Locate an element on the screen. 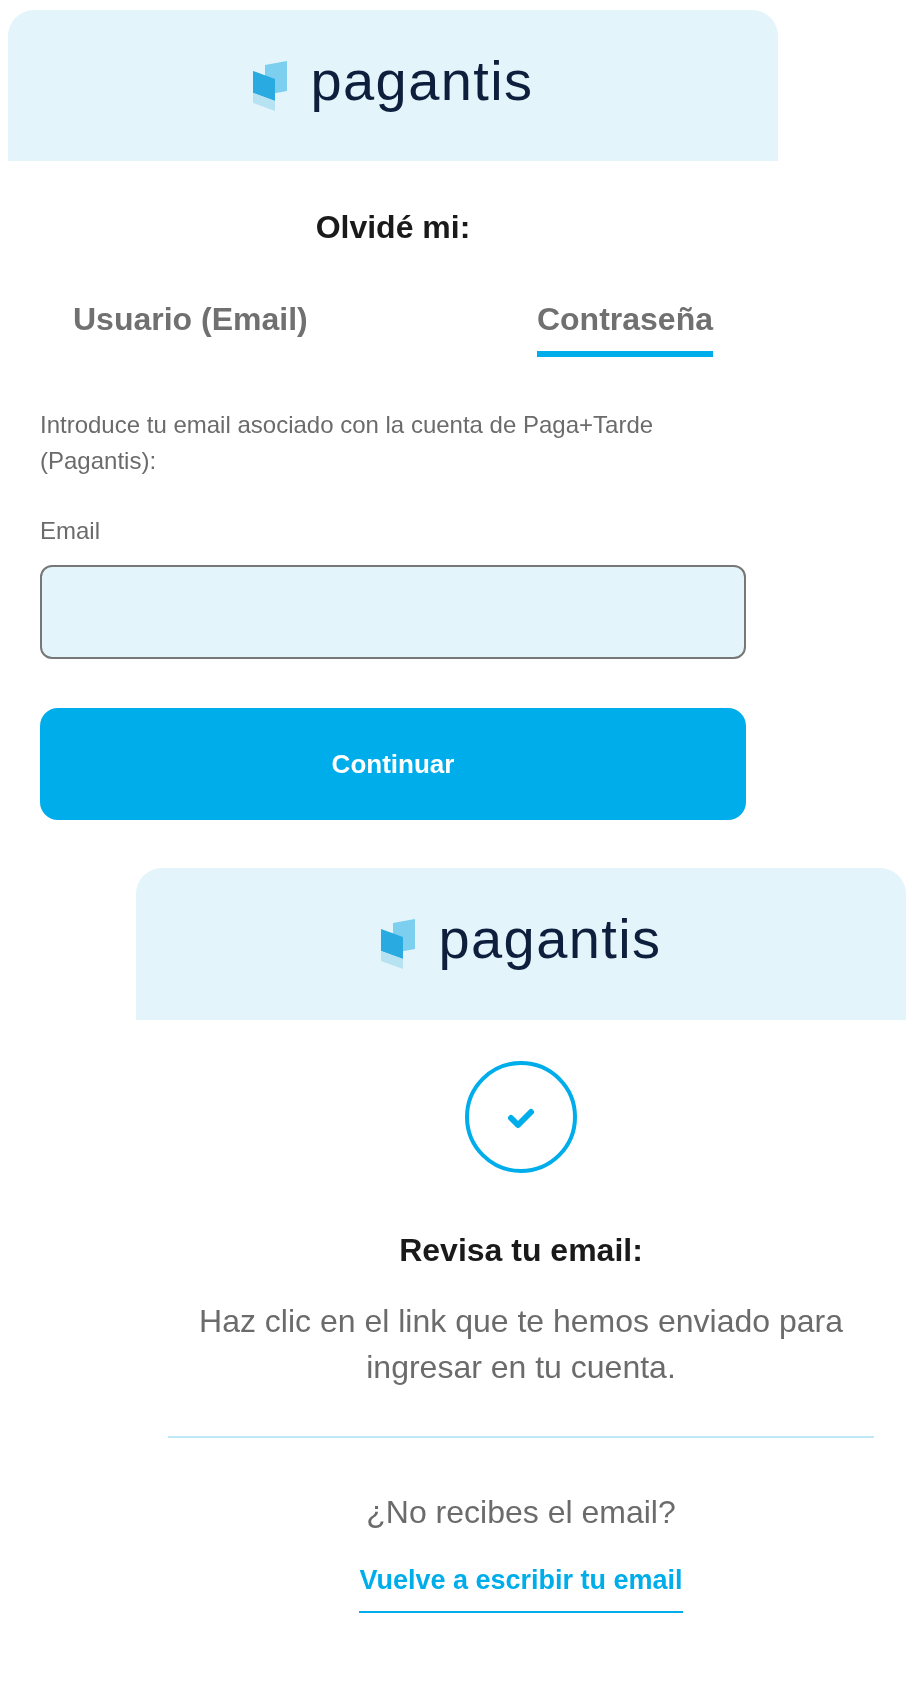  check-circle-icon is located at coordinates (521, 1117).